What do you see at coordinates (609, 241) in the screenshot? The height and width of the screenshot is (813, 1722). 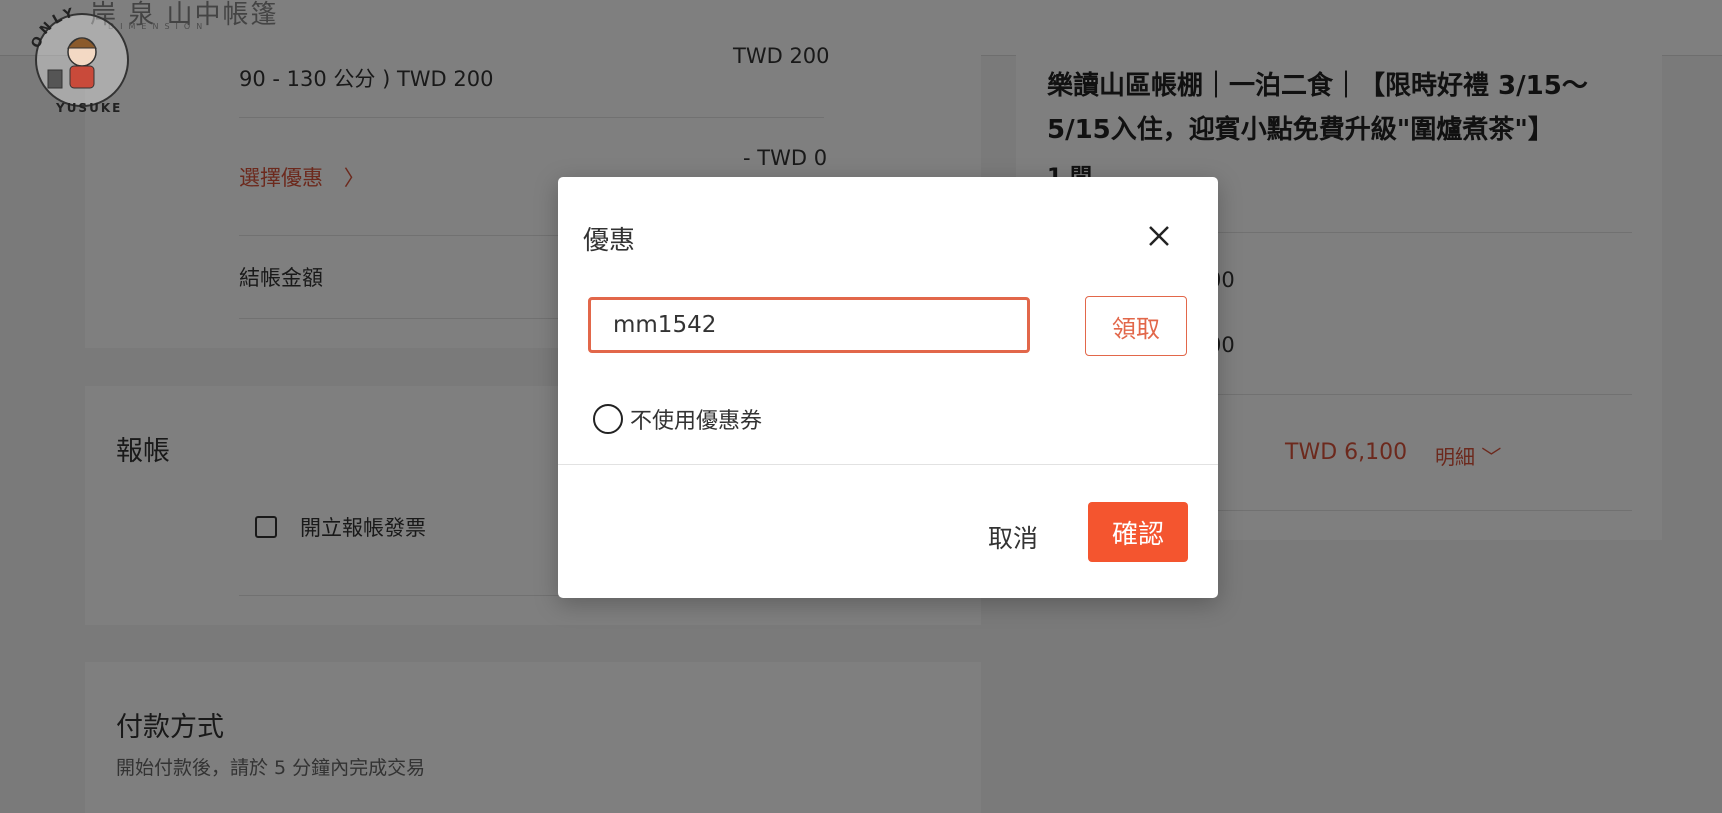 I see `dialog-title: 優惠` at bounding box center [609, 241].